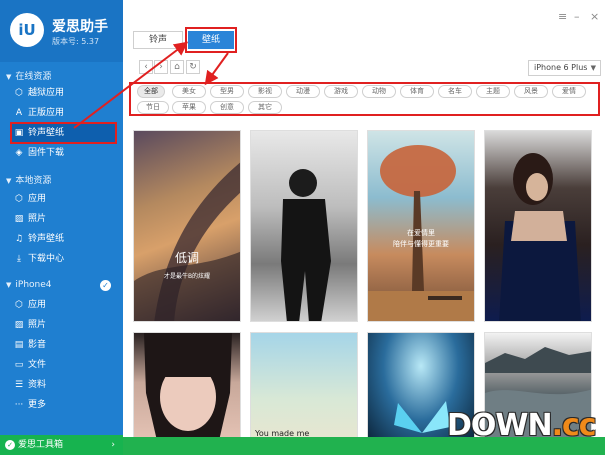 This screenshot has height=455, width=605. I want to click on app-version: 版本号: 5.37, so click(76, 41).